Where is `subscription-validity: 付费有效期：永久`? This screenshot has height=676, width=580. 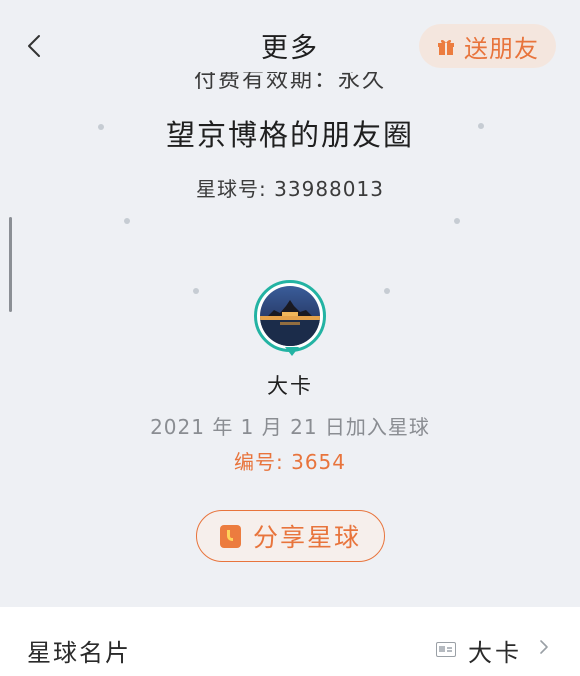 subscription-validity: 付费有效期：永久 is located at coordinates (289, 81).